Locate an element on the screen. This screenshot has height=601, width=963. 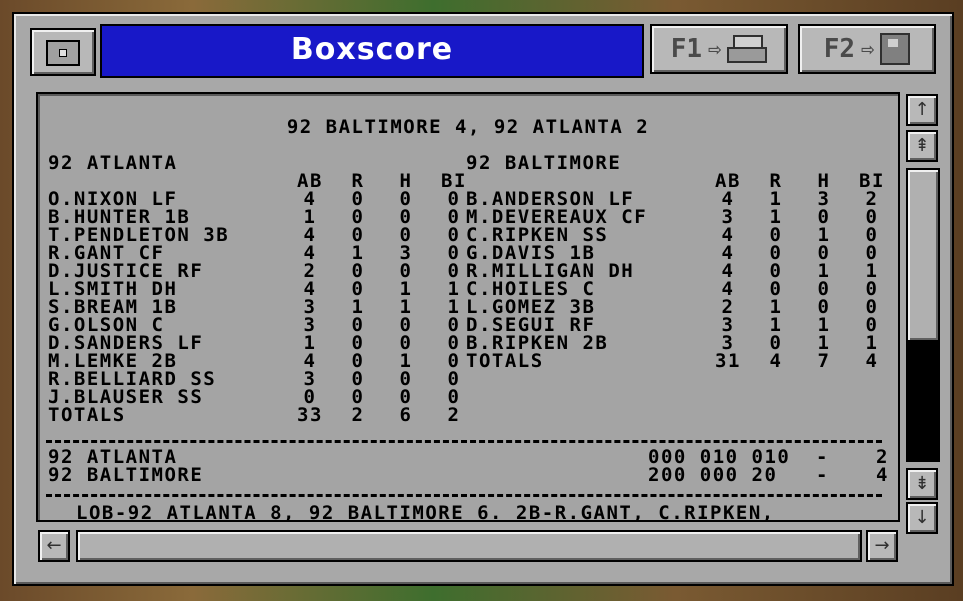
window-title: Boxscore is located at coordinates (372, 51).